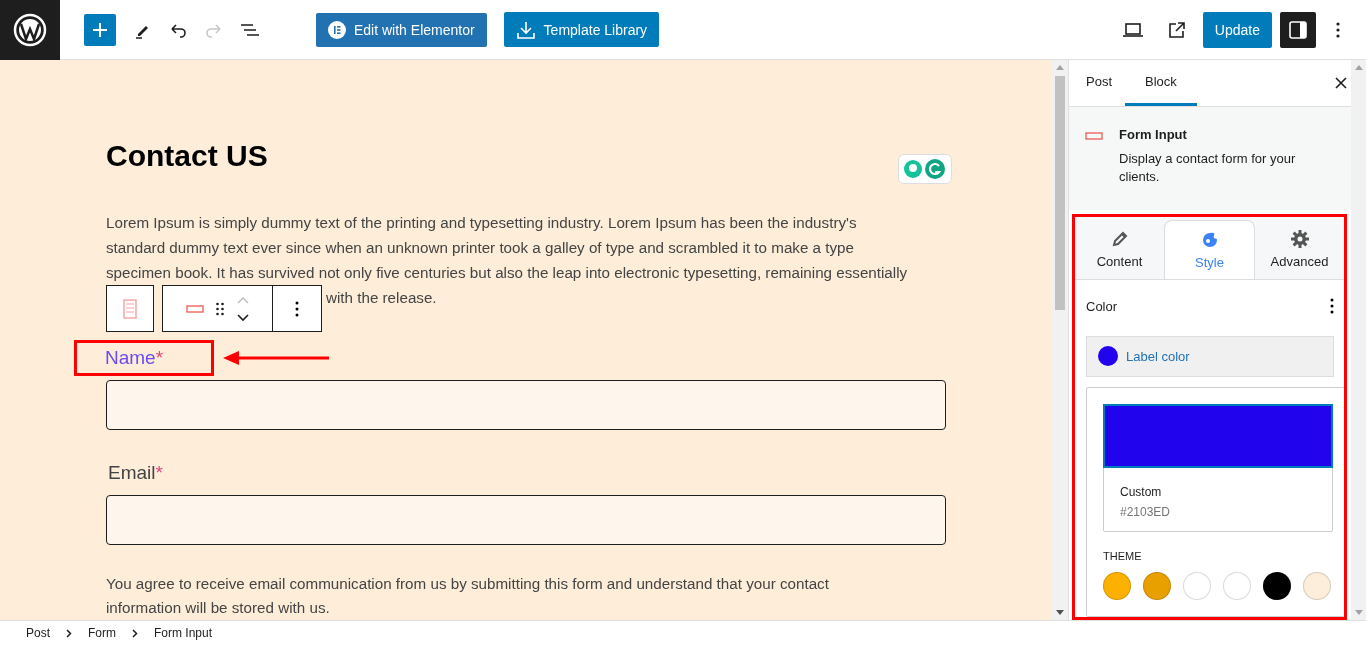  I want to click on page-title: Contact US, so click(187, 156).